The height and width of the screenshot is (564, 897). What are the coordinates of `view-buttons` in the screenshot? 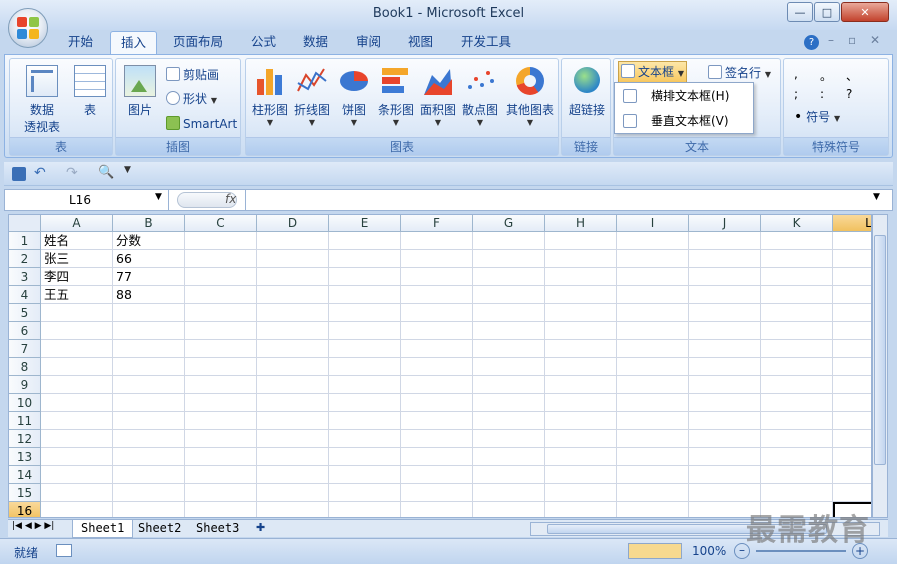 It's located at (655, 551).